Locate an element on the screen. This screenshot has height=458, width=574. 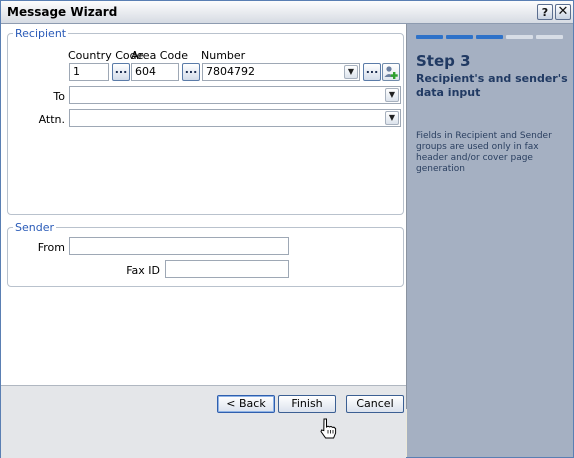
step-subtitle: Recipient's and sender's data input is located at coordinates (492, 85).